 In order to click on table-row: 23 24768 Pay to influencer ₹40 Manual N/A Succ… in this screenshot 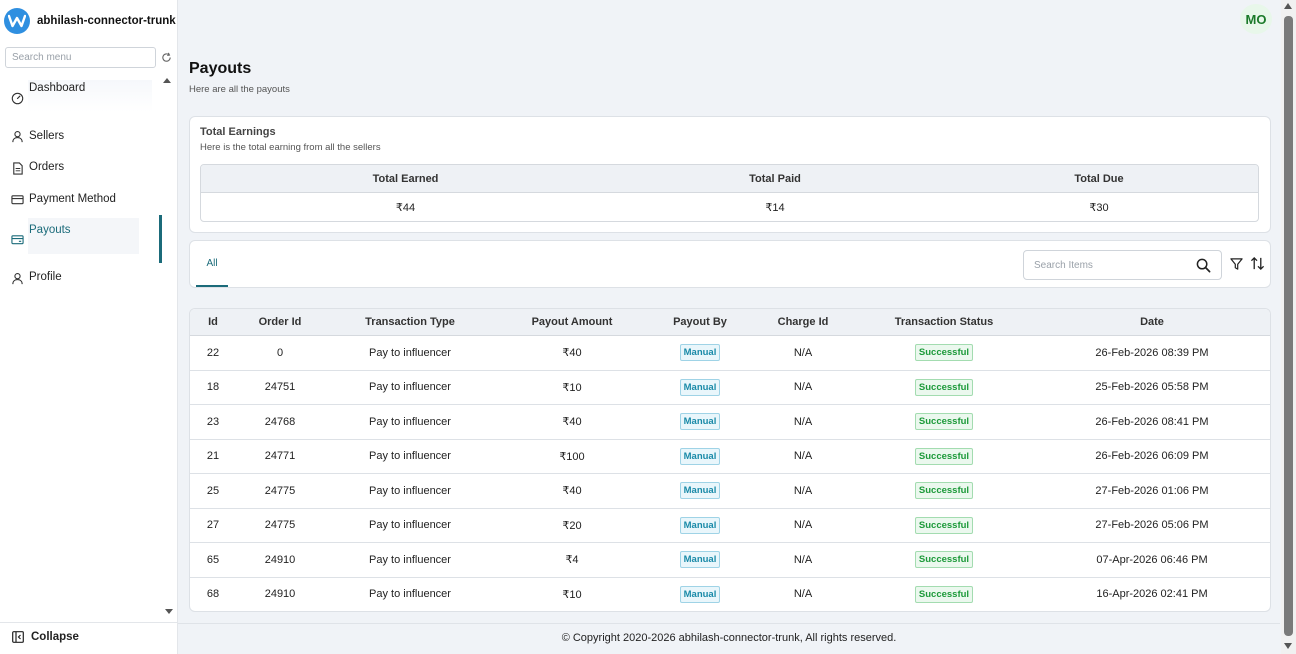, I will do `click(730, 422)`.